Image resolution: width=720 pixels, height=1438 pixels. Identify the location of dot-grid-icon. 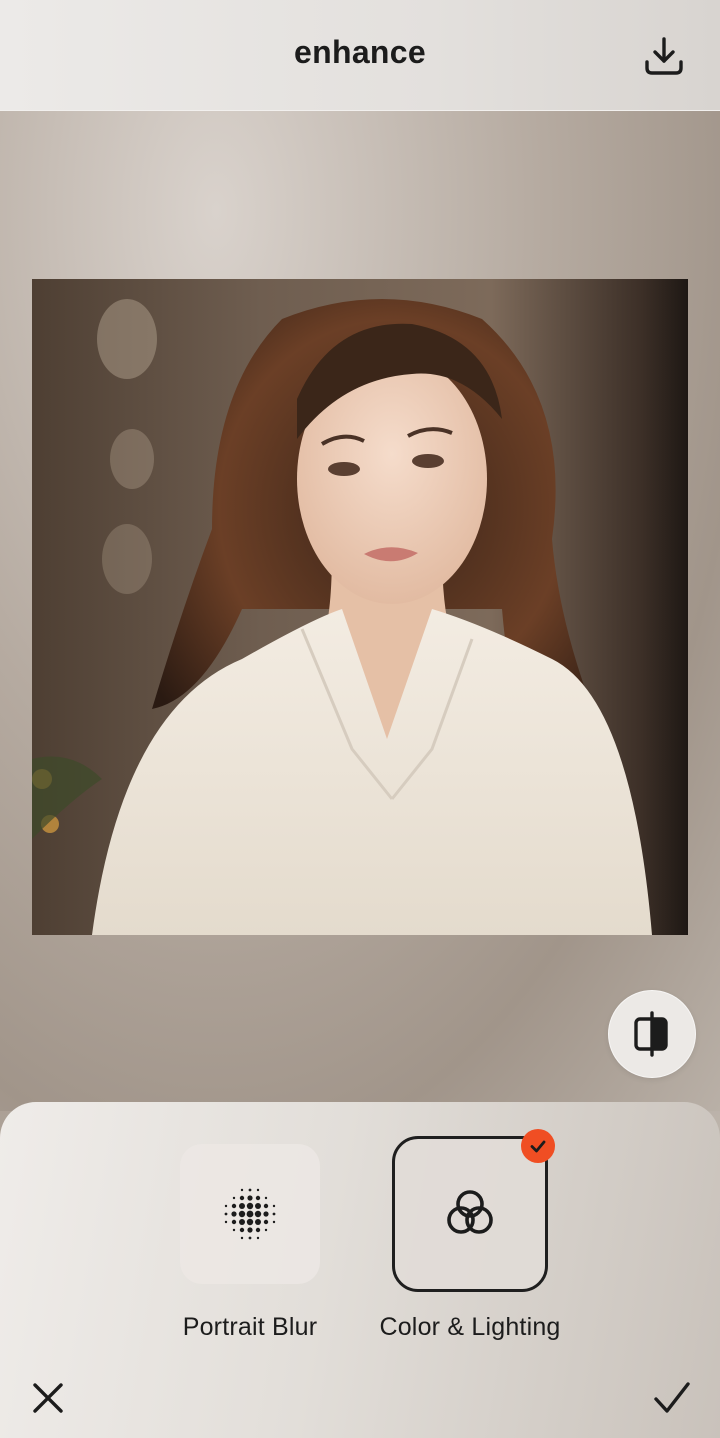
(250, 1214).